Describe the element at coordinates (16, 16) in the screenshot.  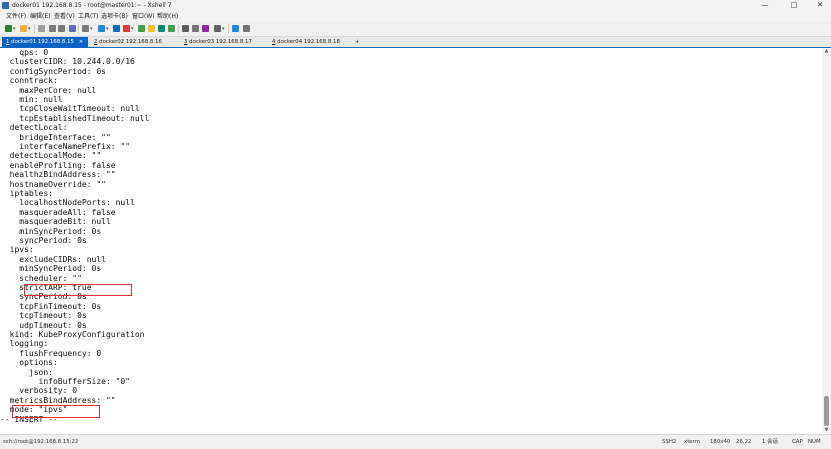
I see `menu-file: 文件(F)` at that location.